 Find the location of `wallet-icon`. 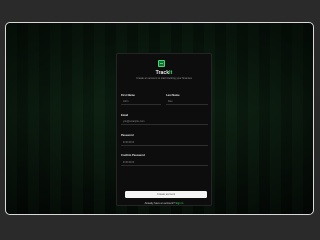

wallet-icon is located at coordinates (161, 63).